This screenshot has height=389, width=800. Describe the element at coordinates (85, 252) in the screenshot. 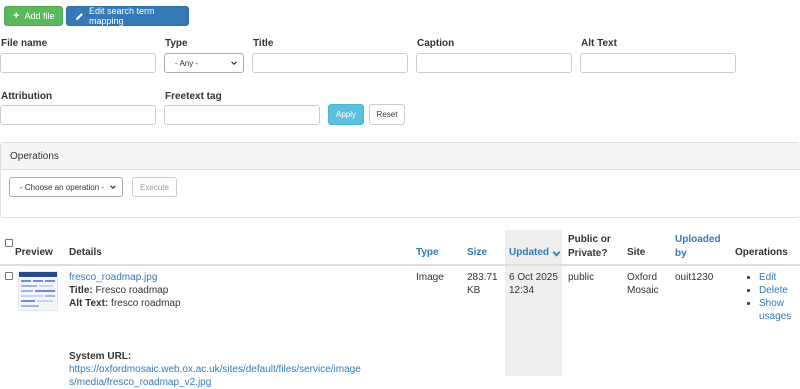

I see `column-details: Details` at that location.